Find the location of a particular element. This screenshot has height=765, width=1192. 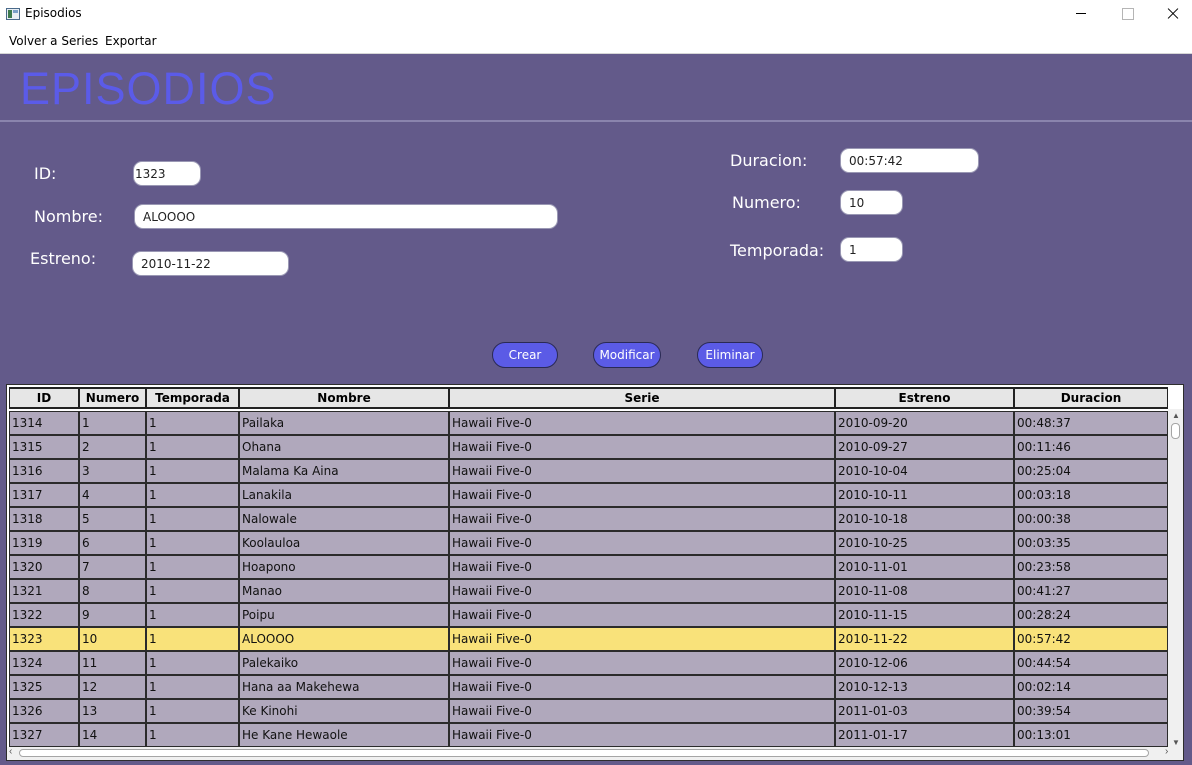

cell-duracion: 00:48:37 is located at coordinates (1091, 423).